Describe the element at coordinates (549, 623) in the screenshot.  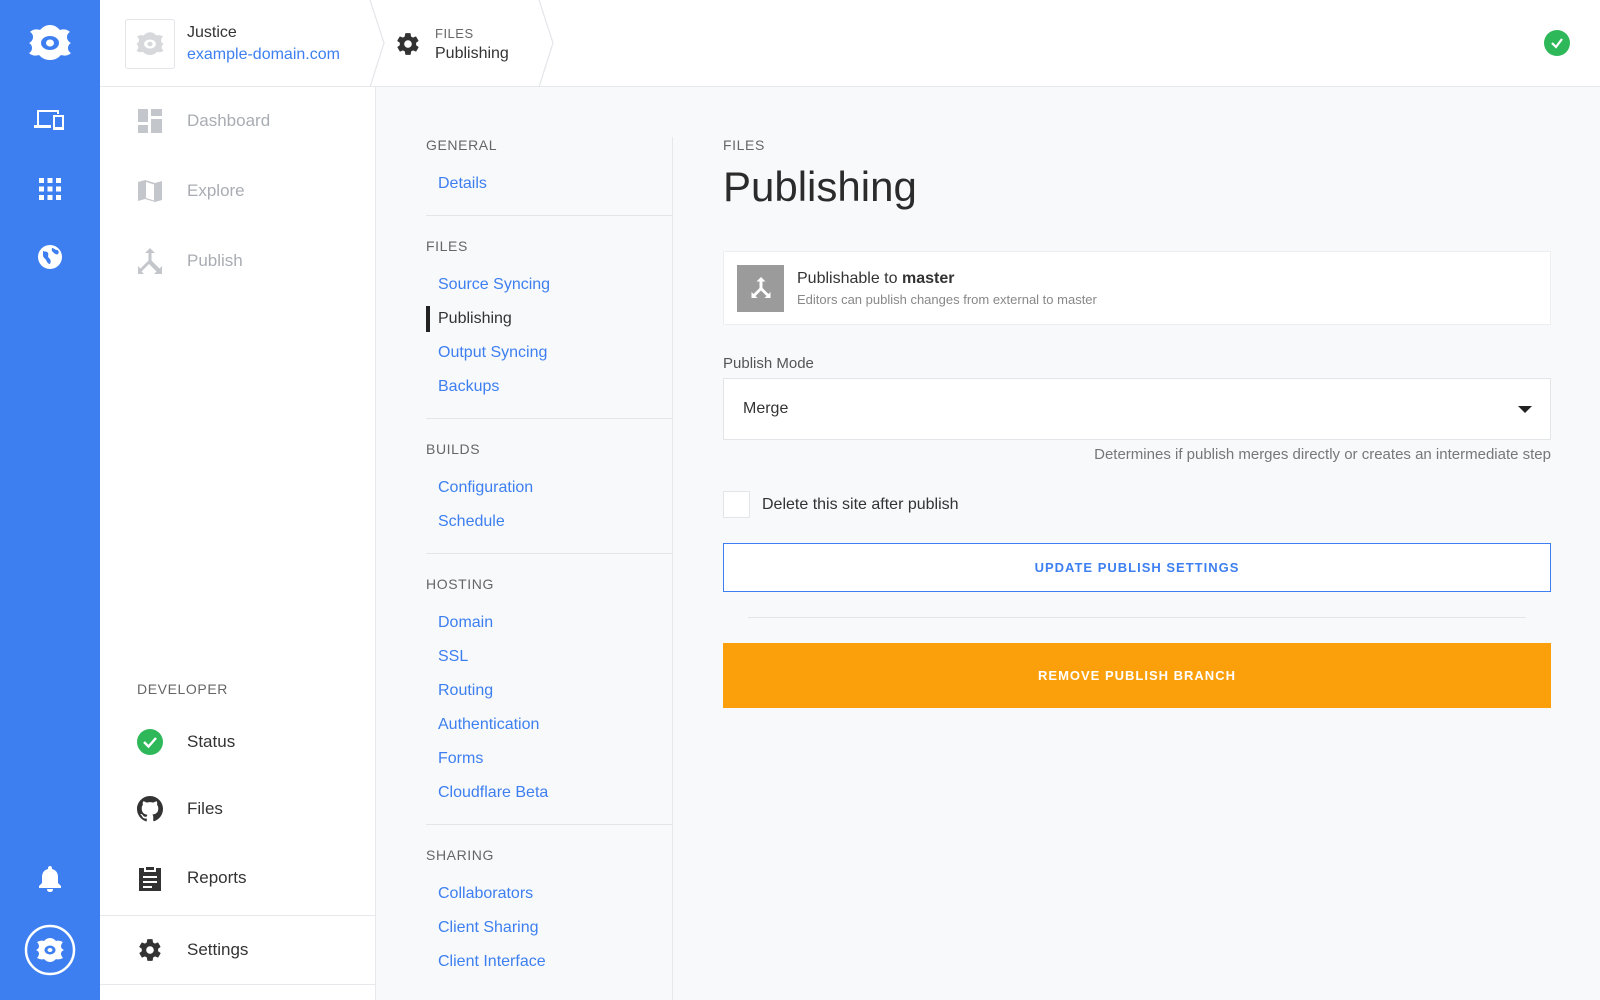
I see `subnav-link-domain: Domain` at that location.